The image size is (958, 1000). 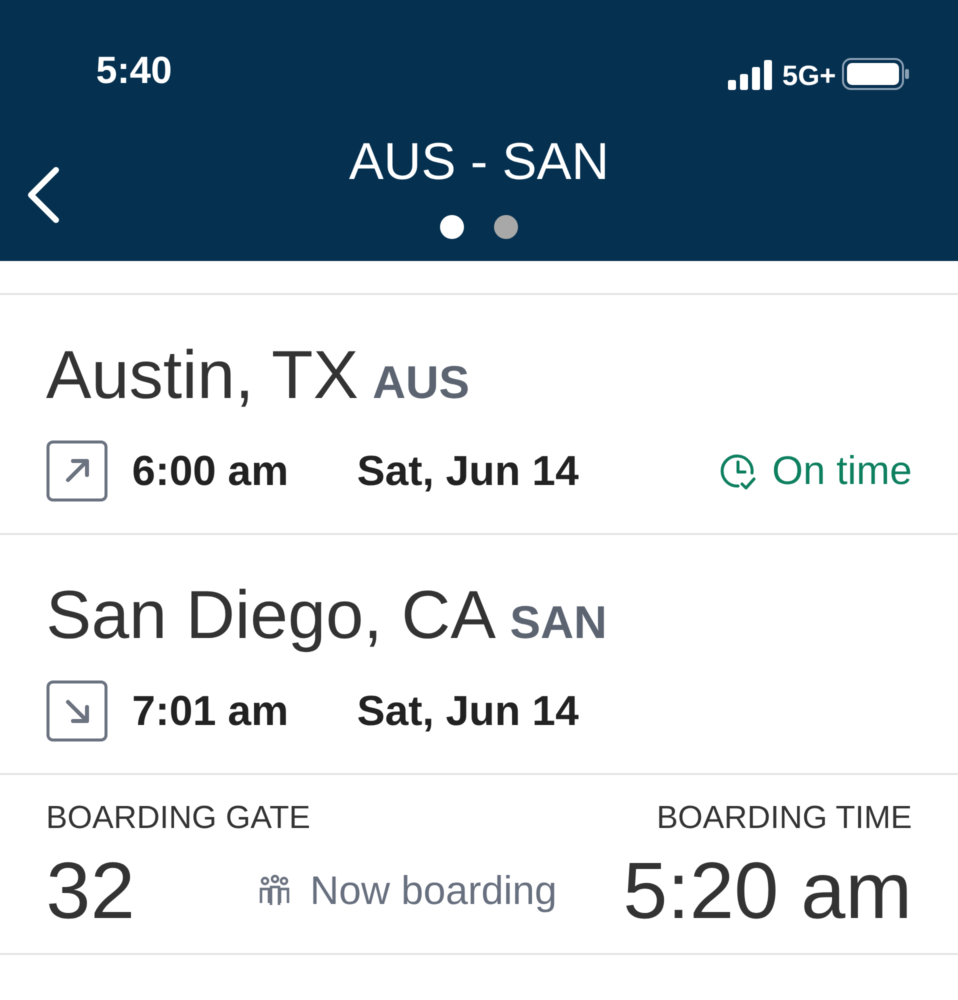 I want to click on airport-code: SAN, so click(x=558, y=622).